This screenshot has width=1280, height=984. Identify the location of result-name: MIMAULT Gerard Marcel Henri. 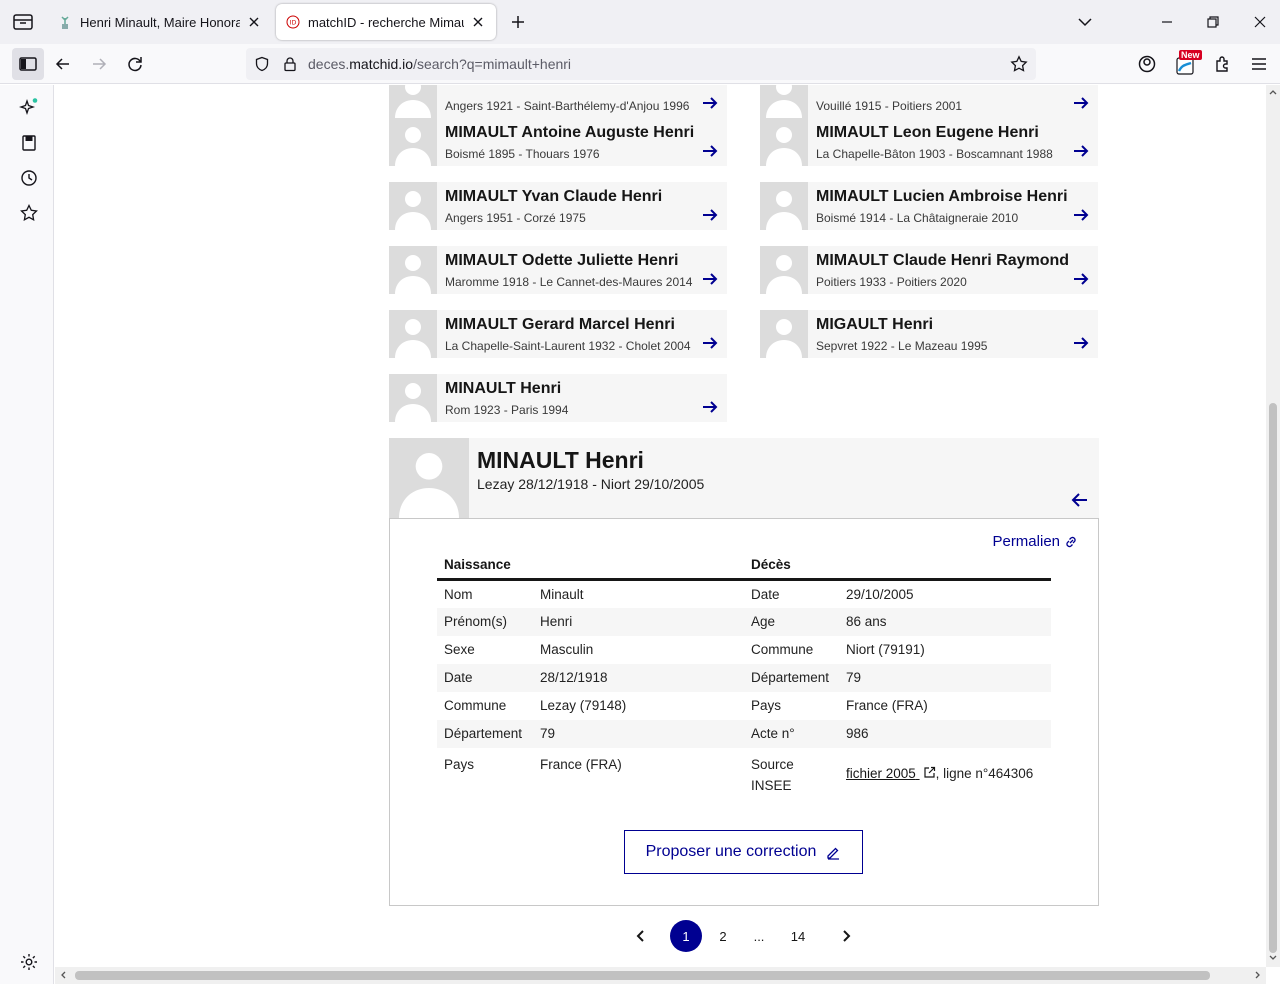
(560, 324).